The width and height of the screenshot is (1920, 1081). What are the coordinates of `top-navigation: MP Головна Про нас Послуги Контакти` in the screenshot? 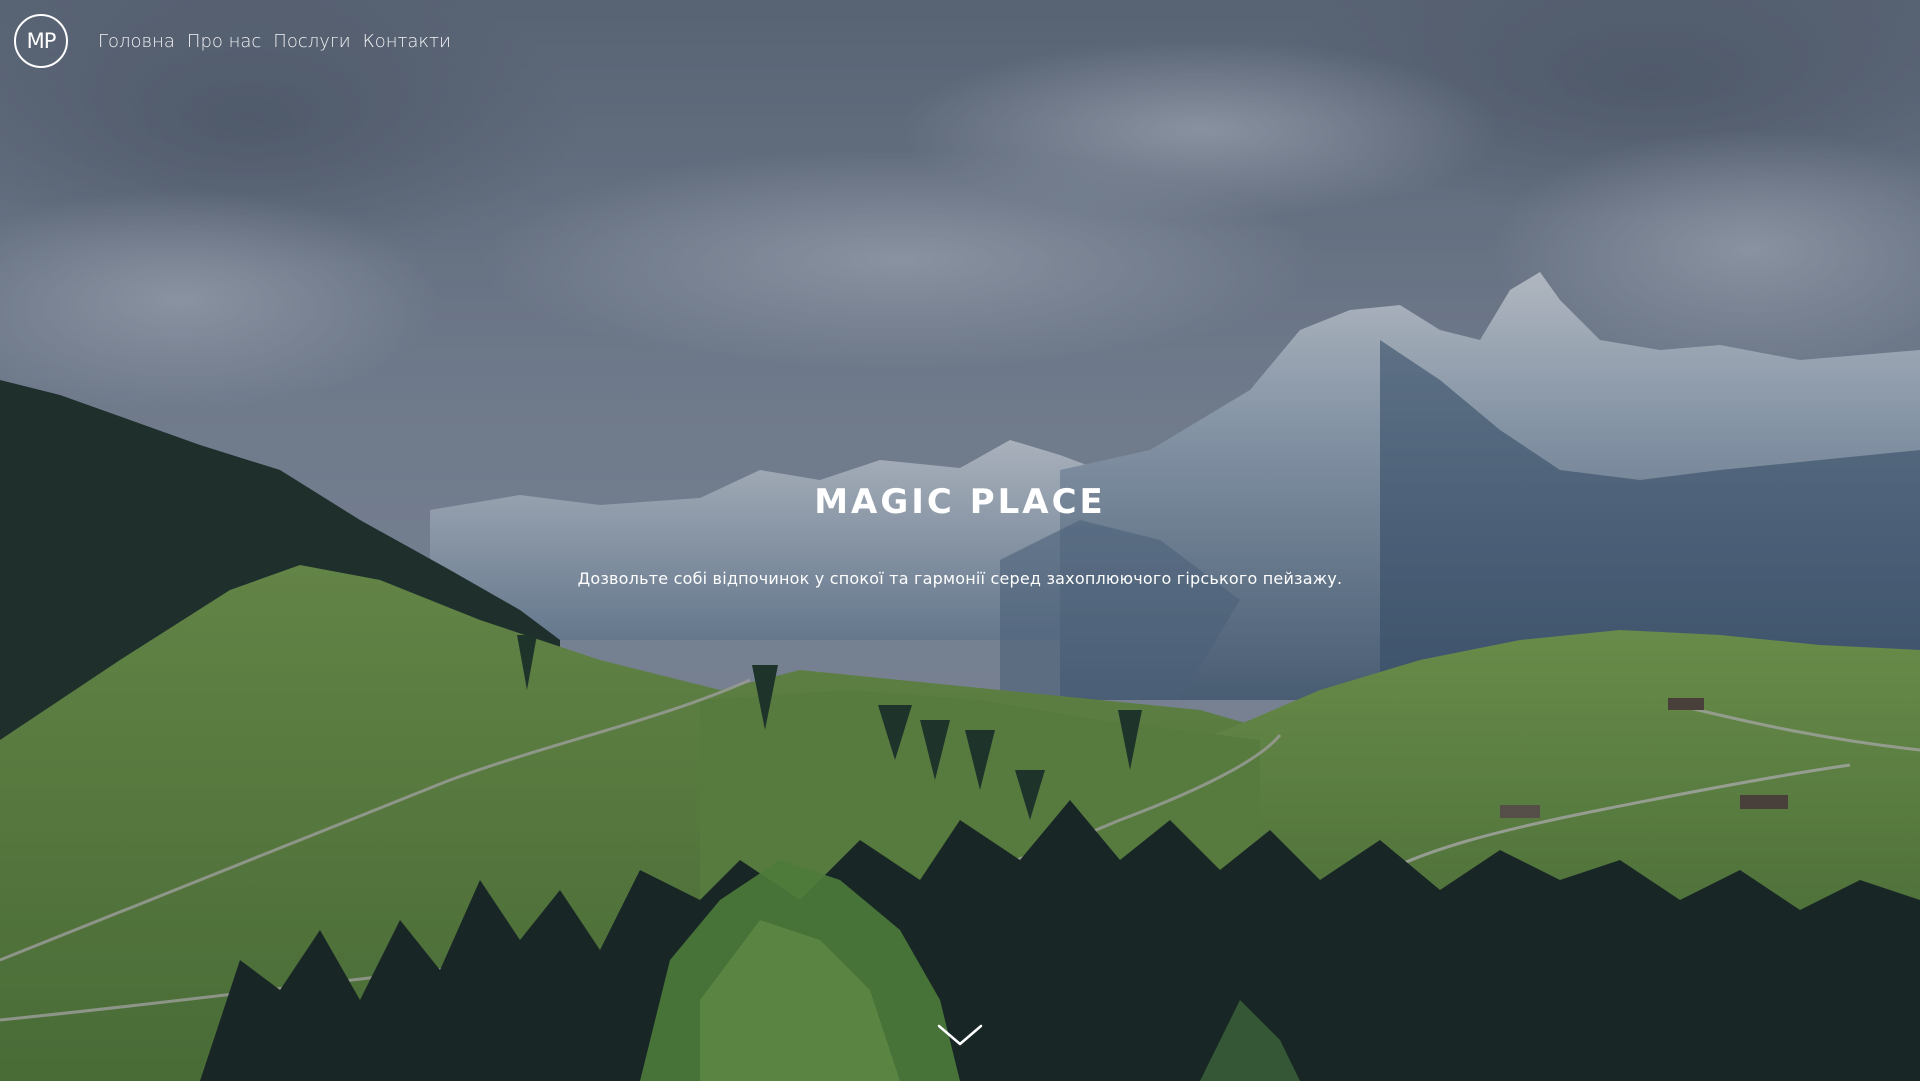 It's located at (238, 41).